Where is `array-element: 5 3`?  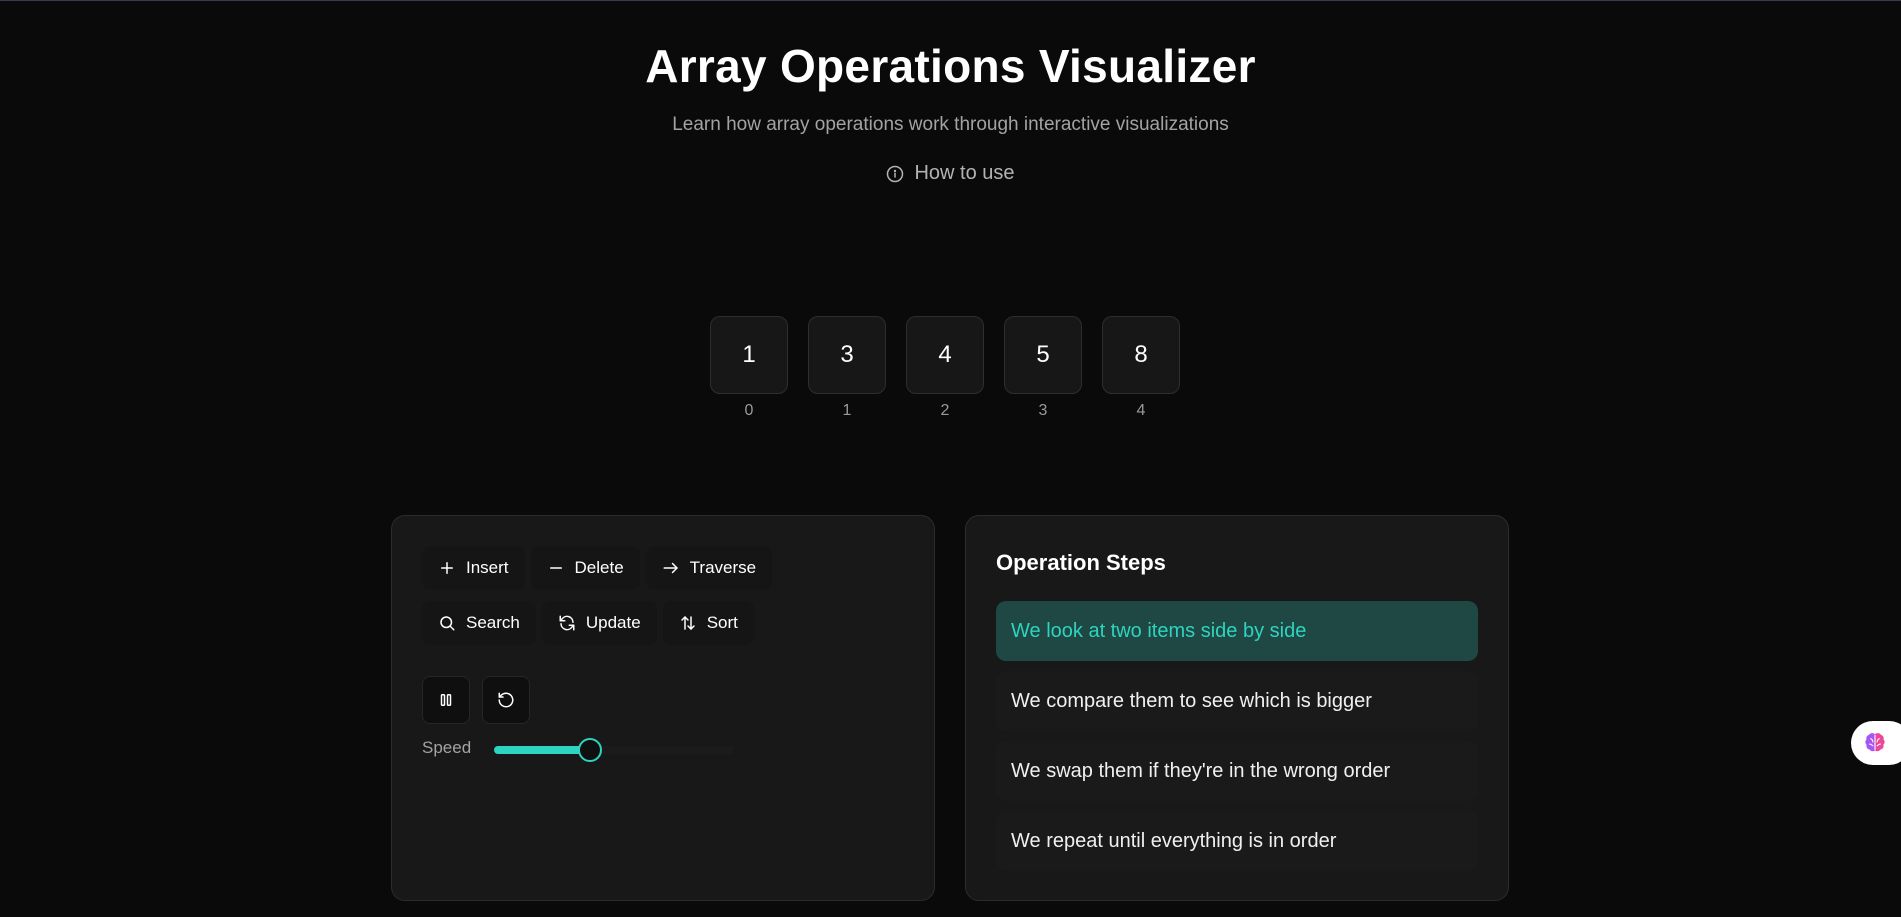 array-element: 5 3 is located at coordinates (1043, 368).